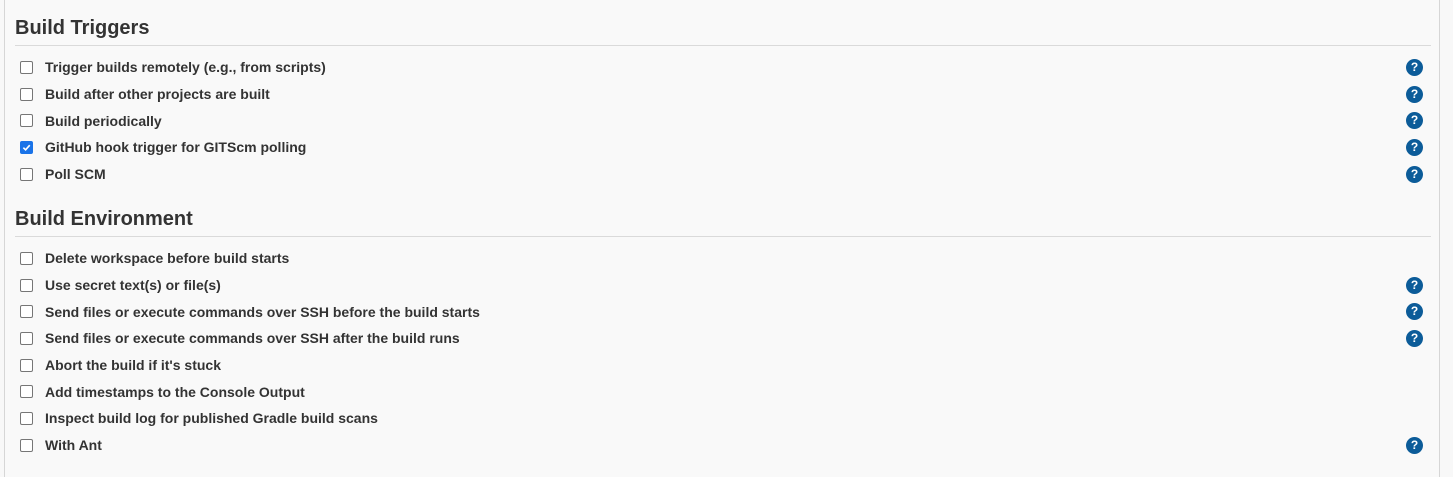 The width and height of the screenshot is (1453, 477). I want to click on option-row: Build after other projects are built ?, so click(723, 94).